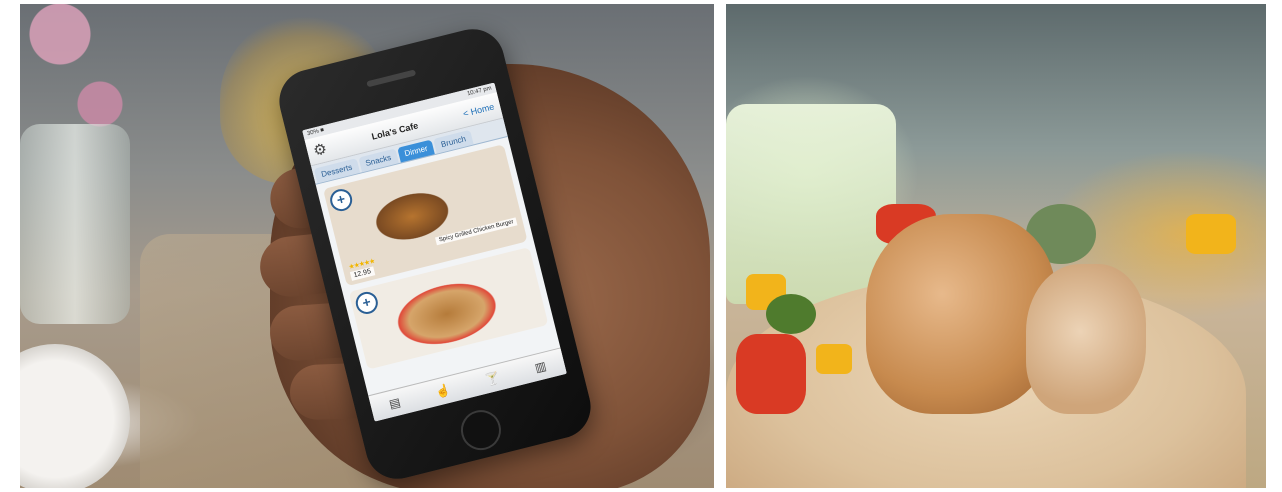  What do you see at coordinates (476, 231) in the screenshot?
I see `menu-item-name: Spicy Grilled Chicken Burger` at bounding box center [476, 231].